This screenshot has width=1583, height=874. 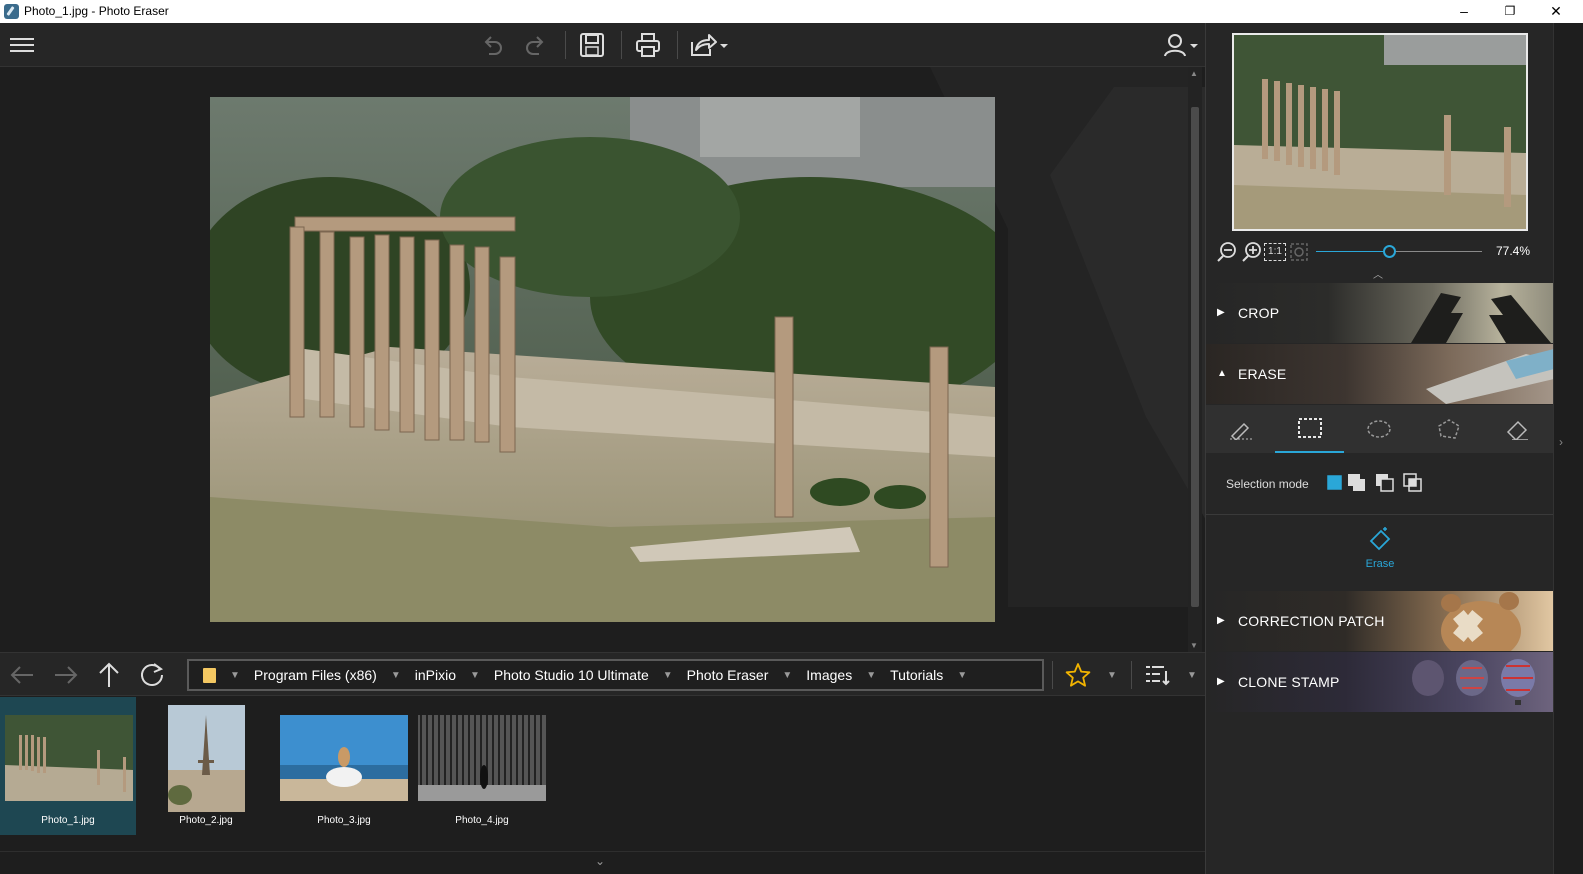 I want to click on refresh-icon, so click(x=152, y=674).